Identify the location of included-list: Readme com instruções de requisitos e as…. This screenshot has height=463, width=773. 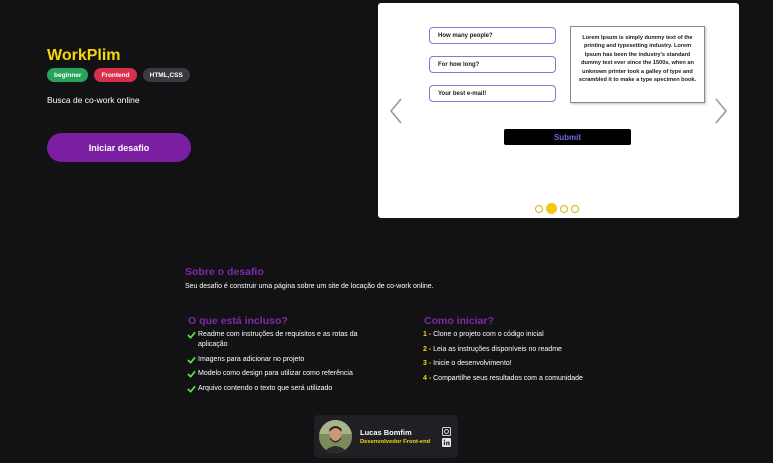
(287, 364).